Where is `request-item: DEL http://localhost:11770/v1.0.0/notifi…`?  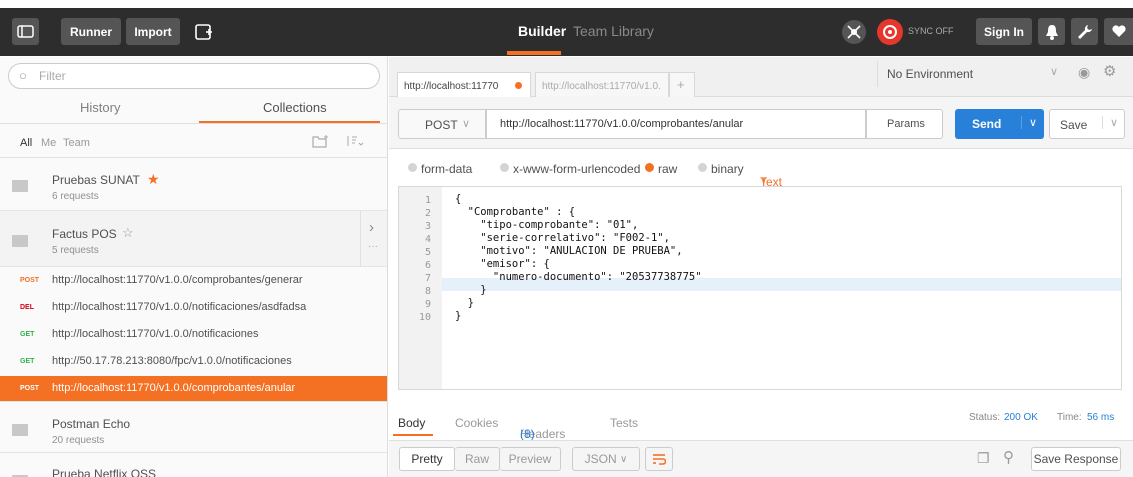 request-item: DEL http://localhost:11770/v1.0.0/notifi… is located at coordinates (193, 308).